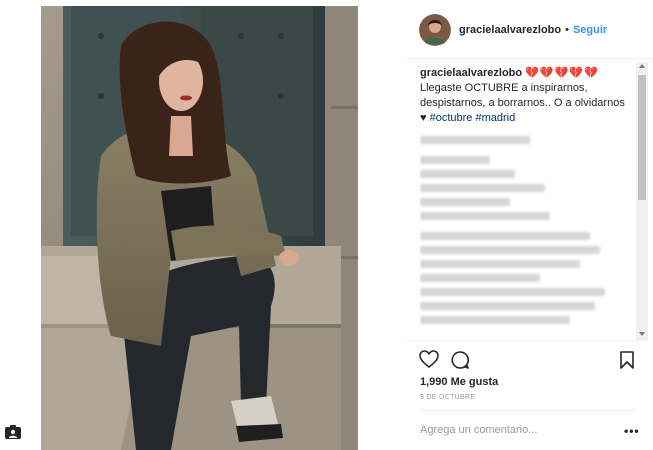 The width and height of the screenshot is (653, 450). Describe the element at coordinates (429, 361) in the screenshot. I see `heart-icon` at that location.